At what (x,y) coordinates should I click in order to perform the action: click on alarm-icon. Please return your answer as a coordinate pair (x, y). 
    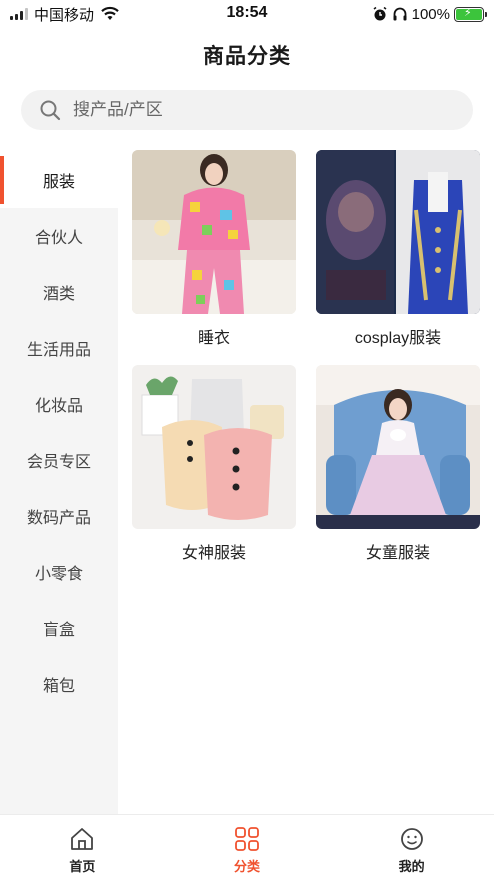
    Looking at the image, I should click on (380, 13).